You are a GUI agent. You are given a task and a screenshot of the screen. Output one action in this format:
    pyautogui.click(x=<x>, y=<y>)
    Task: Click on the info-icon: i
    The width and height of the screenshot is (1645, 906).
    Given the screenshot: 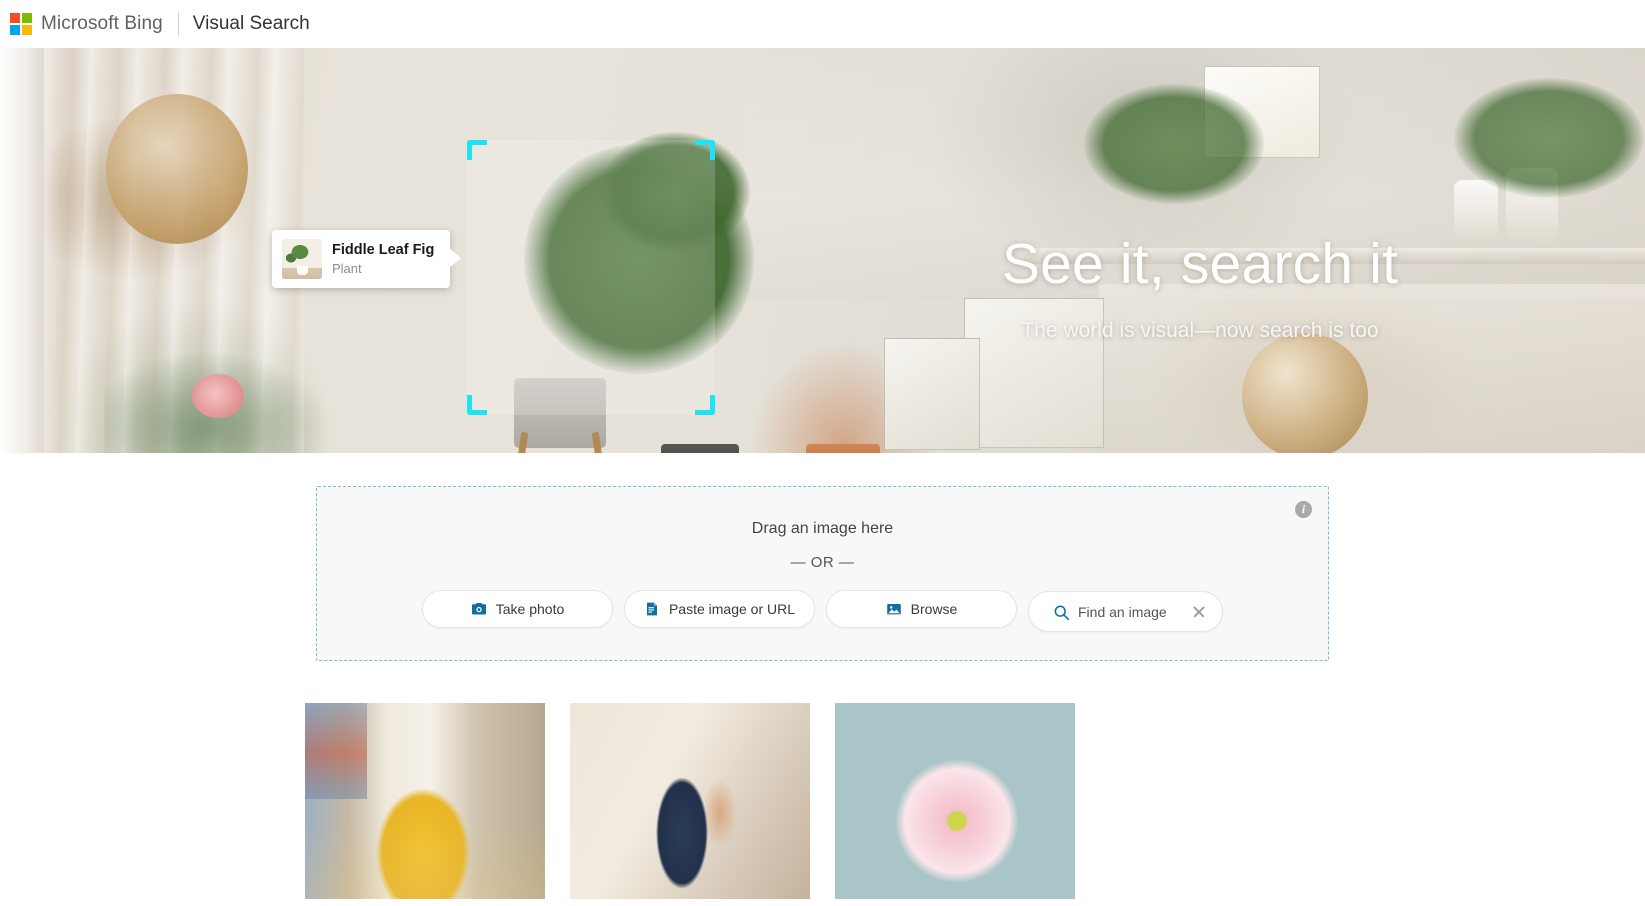 What is the action you would take?
    pyautogui.click(x=1303, y=509)
    